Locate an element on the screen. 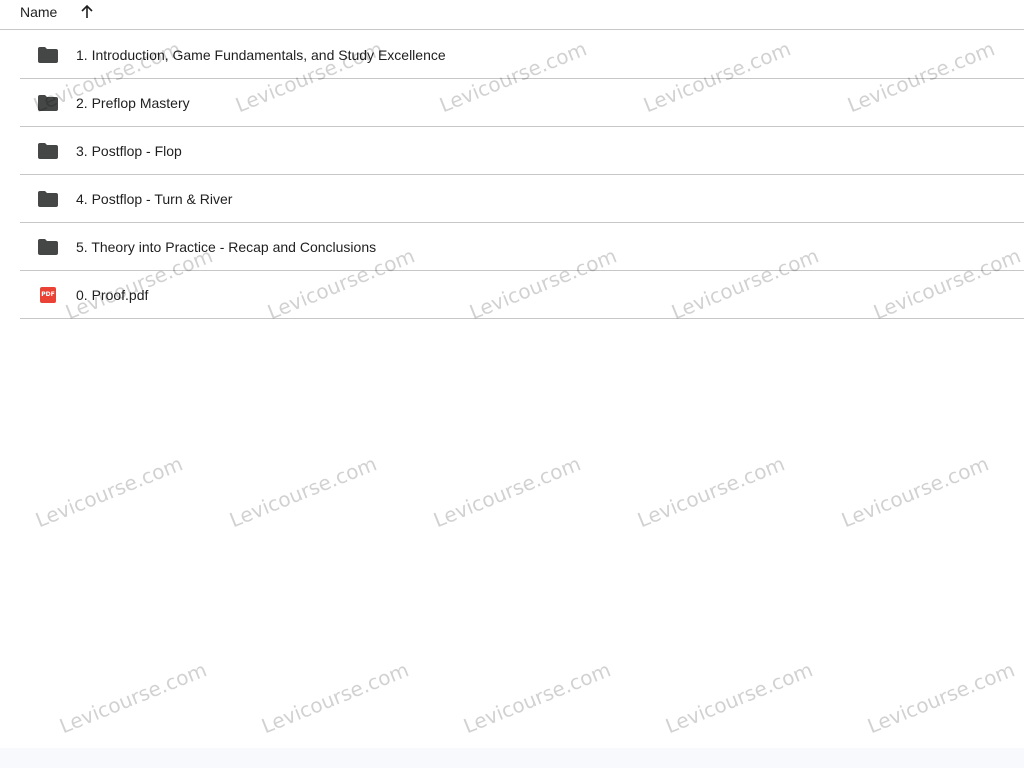  name-column-label: Name is located at coordinates (39, 12).